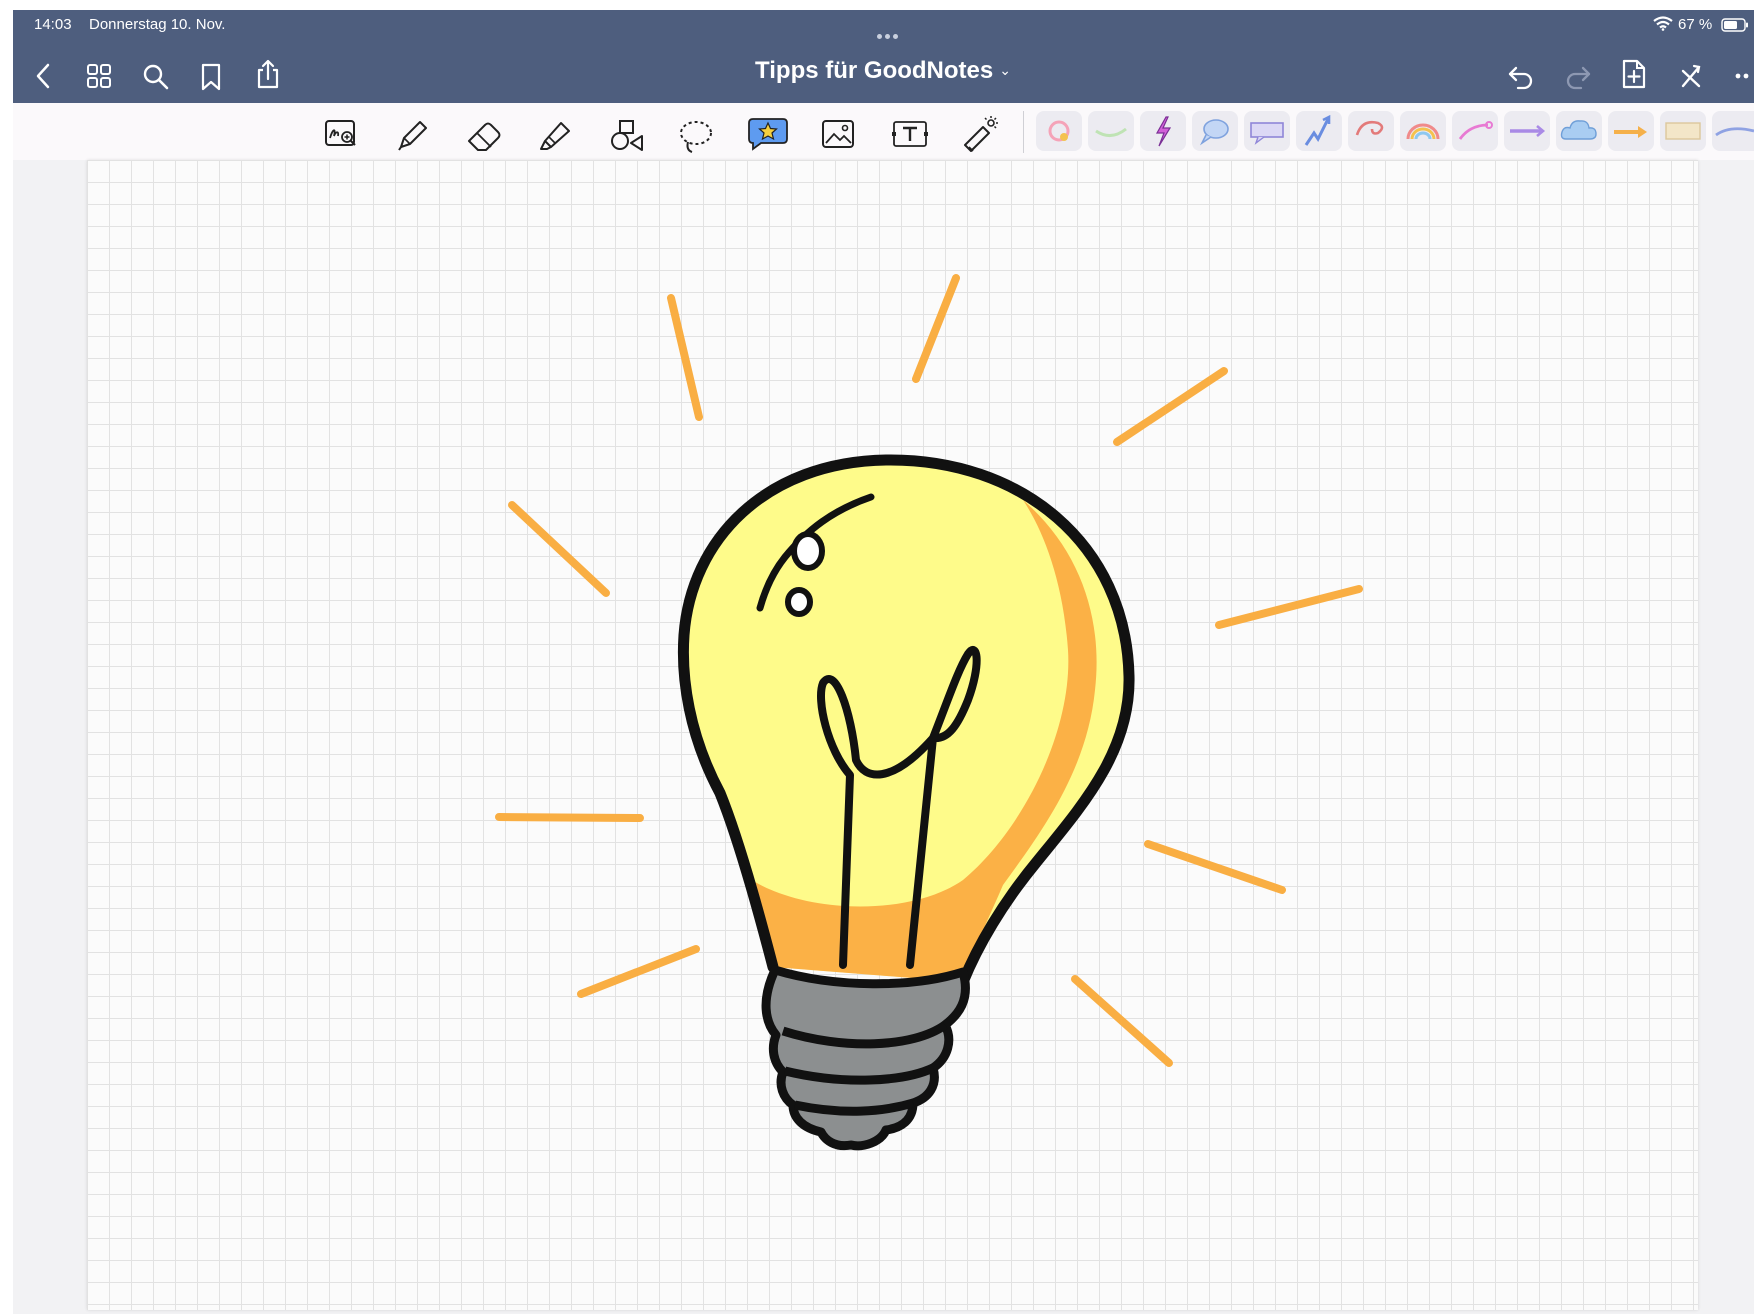 The image size is (1754, 1314). I want to click on share-icon, so click(268, 74).